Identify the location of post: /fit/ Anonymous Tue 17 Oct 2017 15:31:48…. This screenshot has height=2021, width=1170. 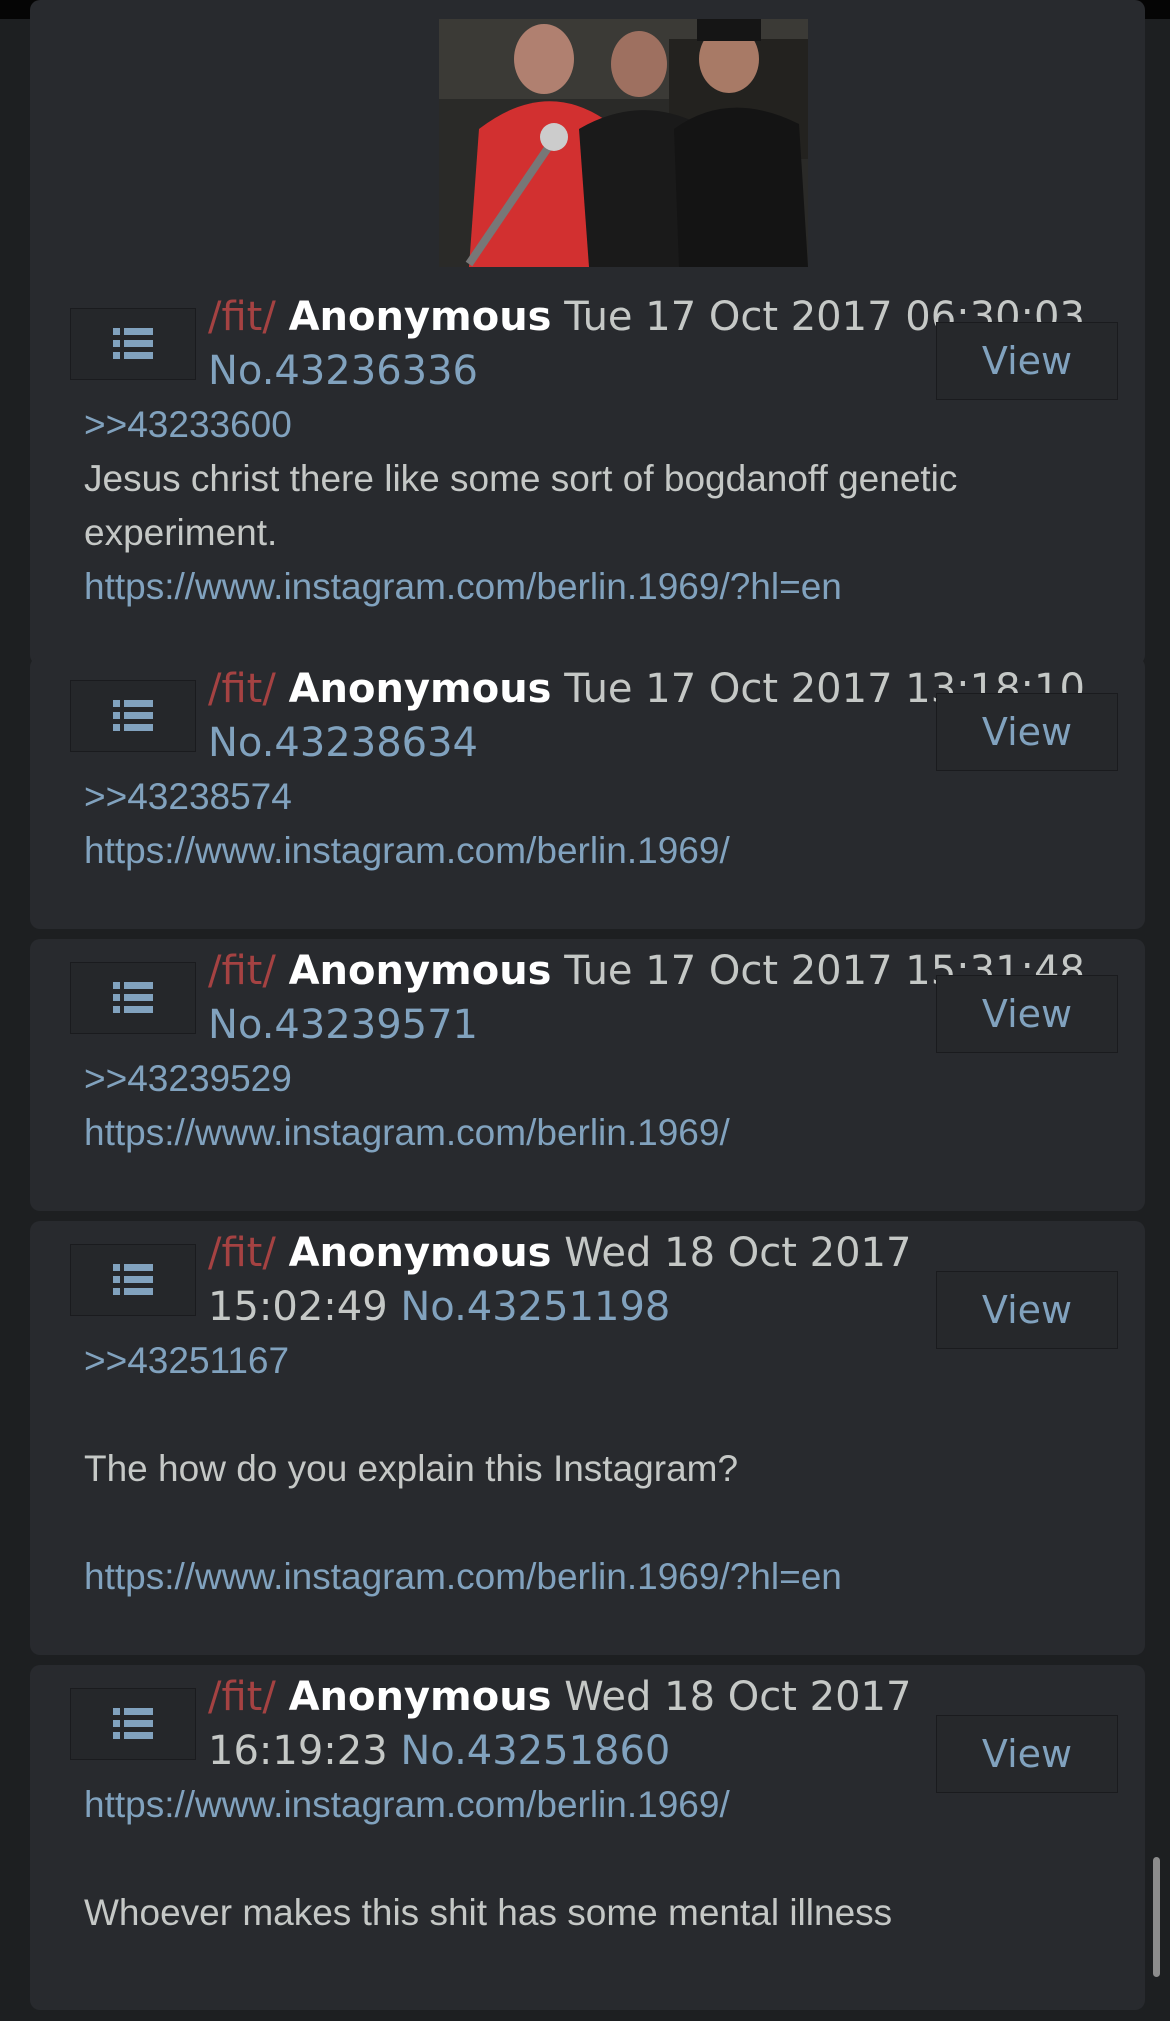
(587, 1075).